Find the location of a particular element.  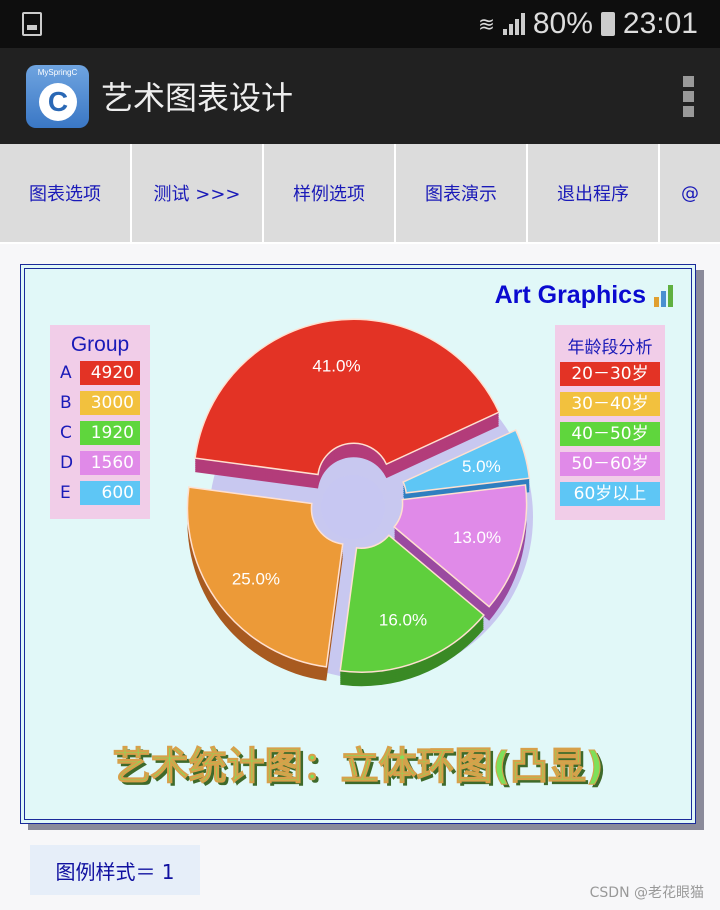

watermark: CSDN @老花眼猫 is located at coordinates (646, 893).